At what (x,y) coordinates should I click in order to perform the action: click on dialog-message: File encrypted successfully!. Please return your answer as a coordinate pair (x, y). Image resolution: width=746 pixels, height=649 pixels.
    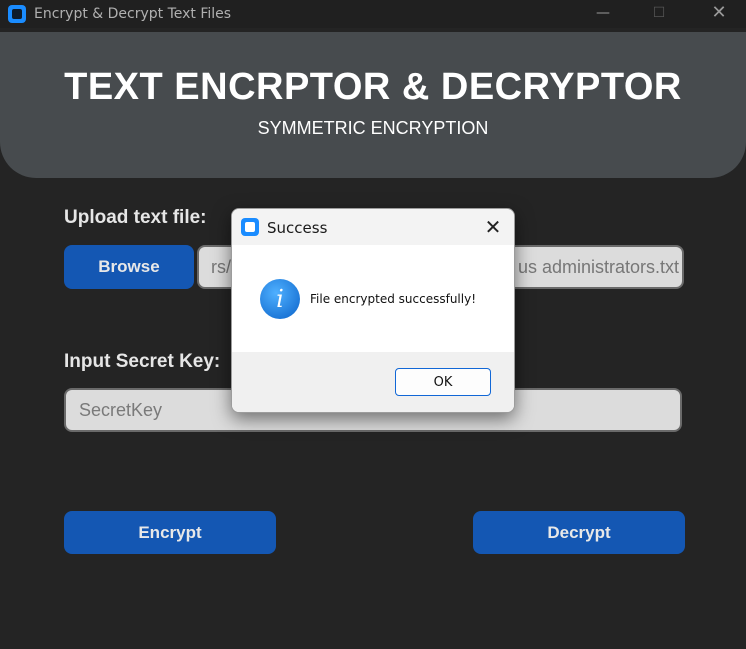
    Looking at the image, I should click on (393, 299).